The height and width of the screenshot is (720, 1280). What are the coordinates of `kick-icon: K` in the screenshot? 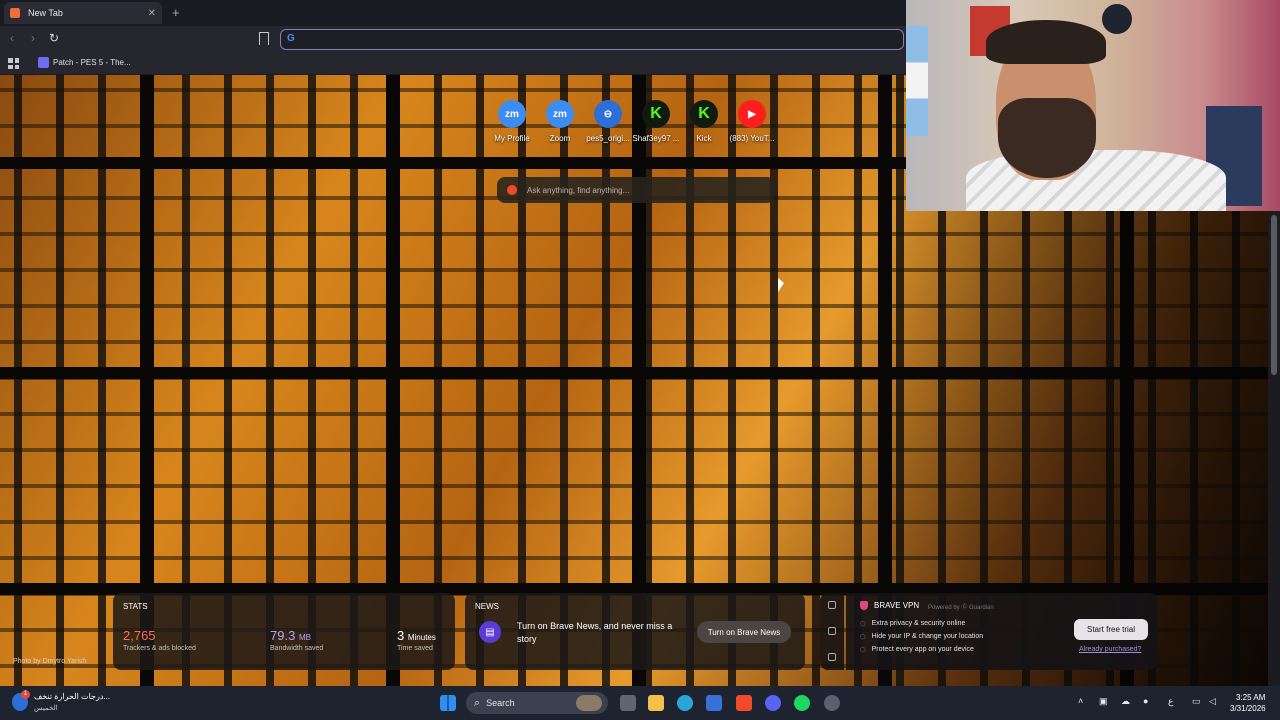 It's located at (656, 114).